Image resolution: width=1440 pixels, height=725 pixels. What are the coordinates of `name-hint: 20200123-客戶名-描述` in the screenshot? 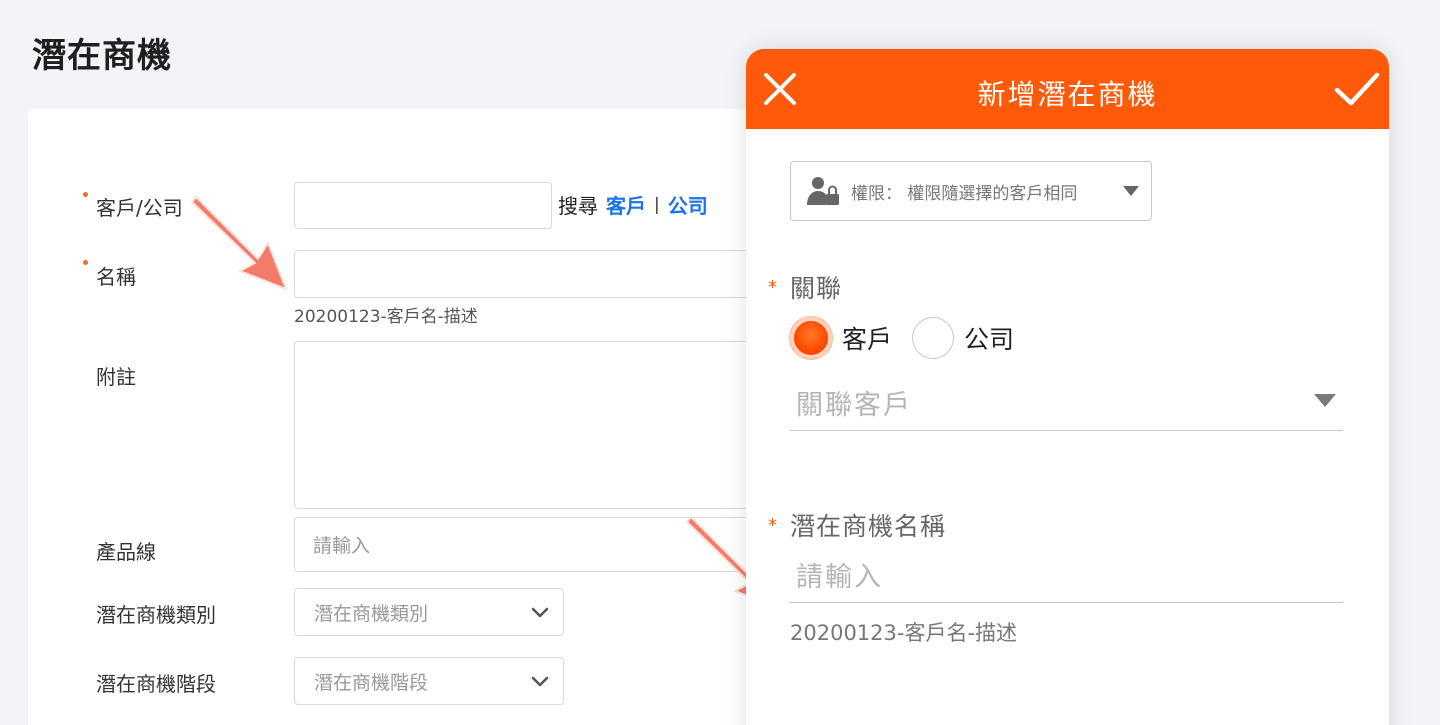 It's located at (386, 317).